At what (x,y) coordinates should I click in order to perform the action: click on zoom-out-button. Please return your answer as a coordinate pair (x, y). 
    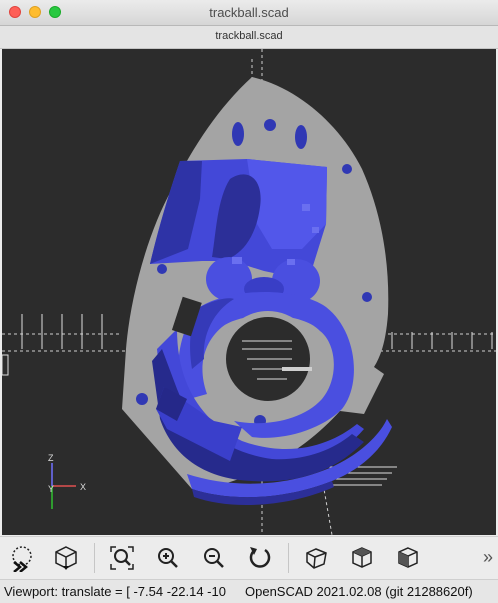
    Looking at the image, I should click on (214, 558).